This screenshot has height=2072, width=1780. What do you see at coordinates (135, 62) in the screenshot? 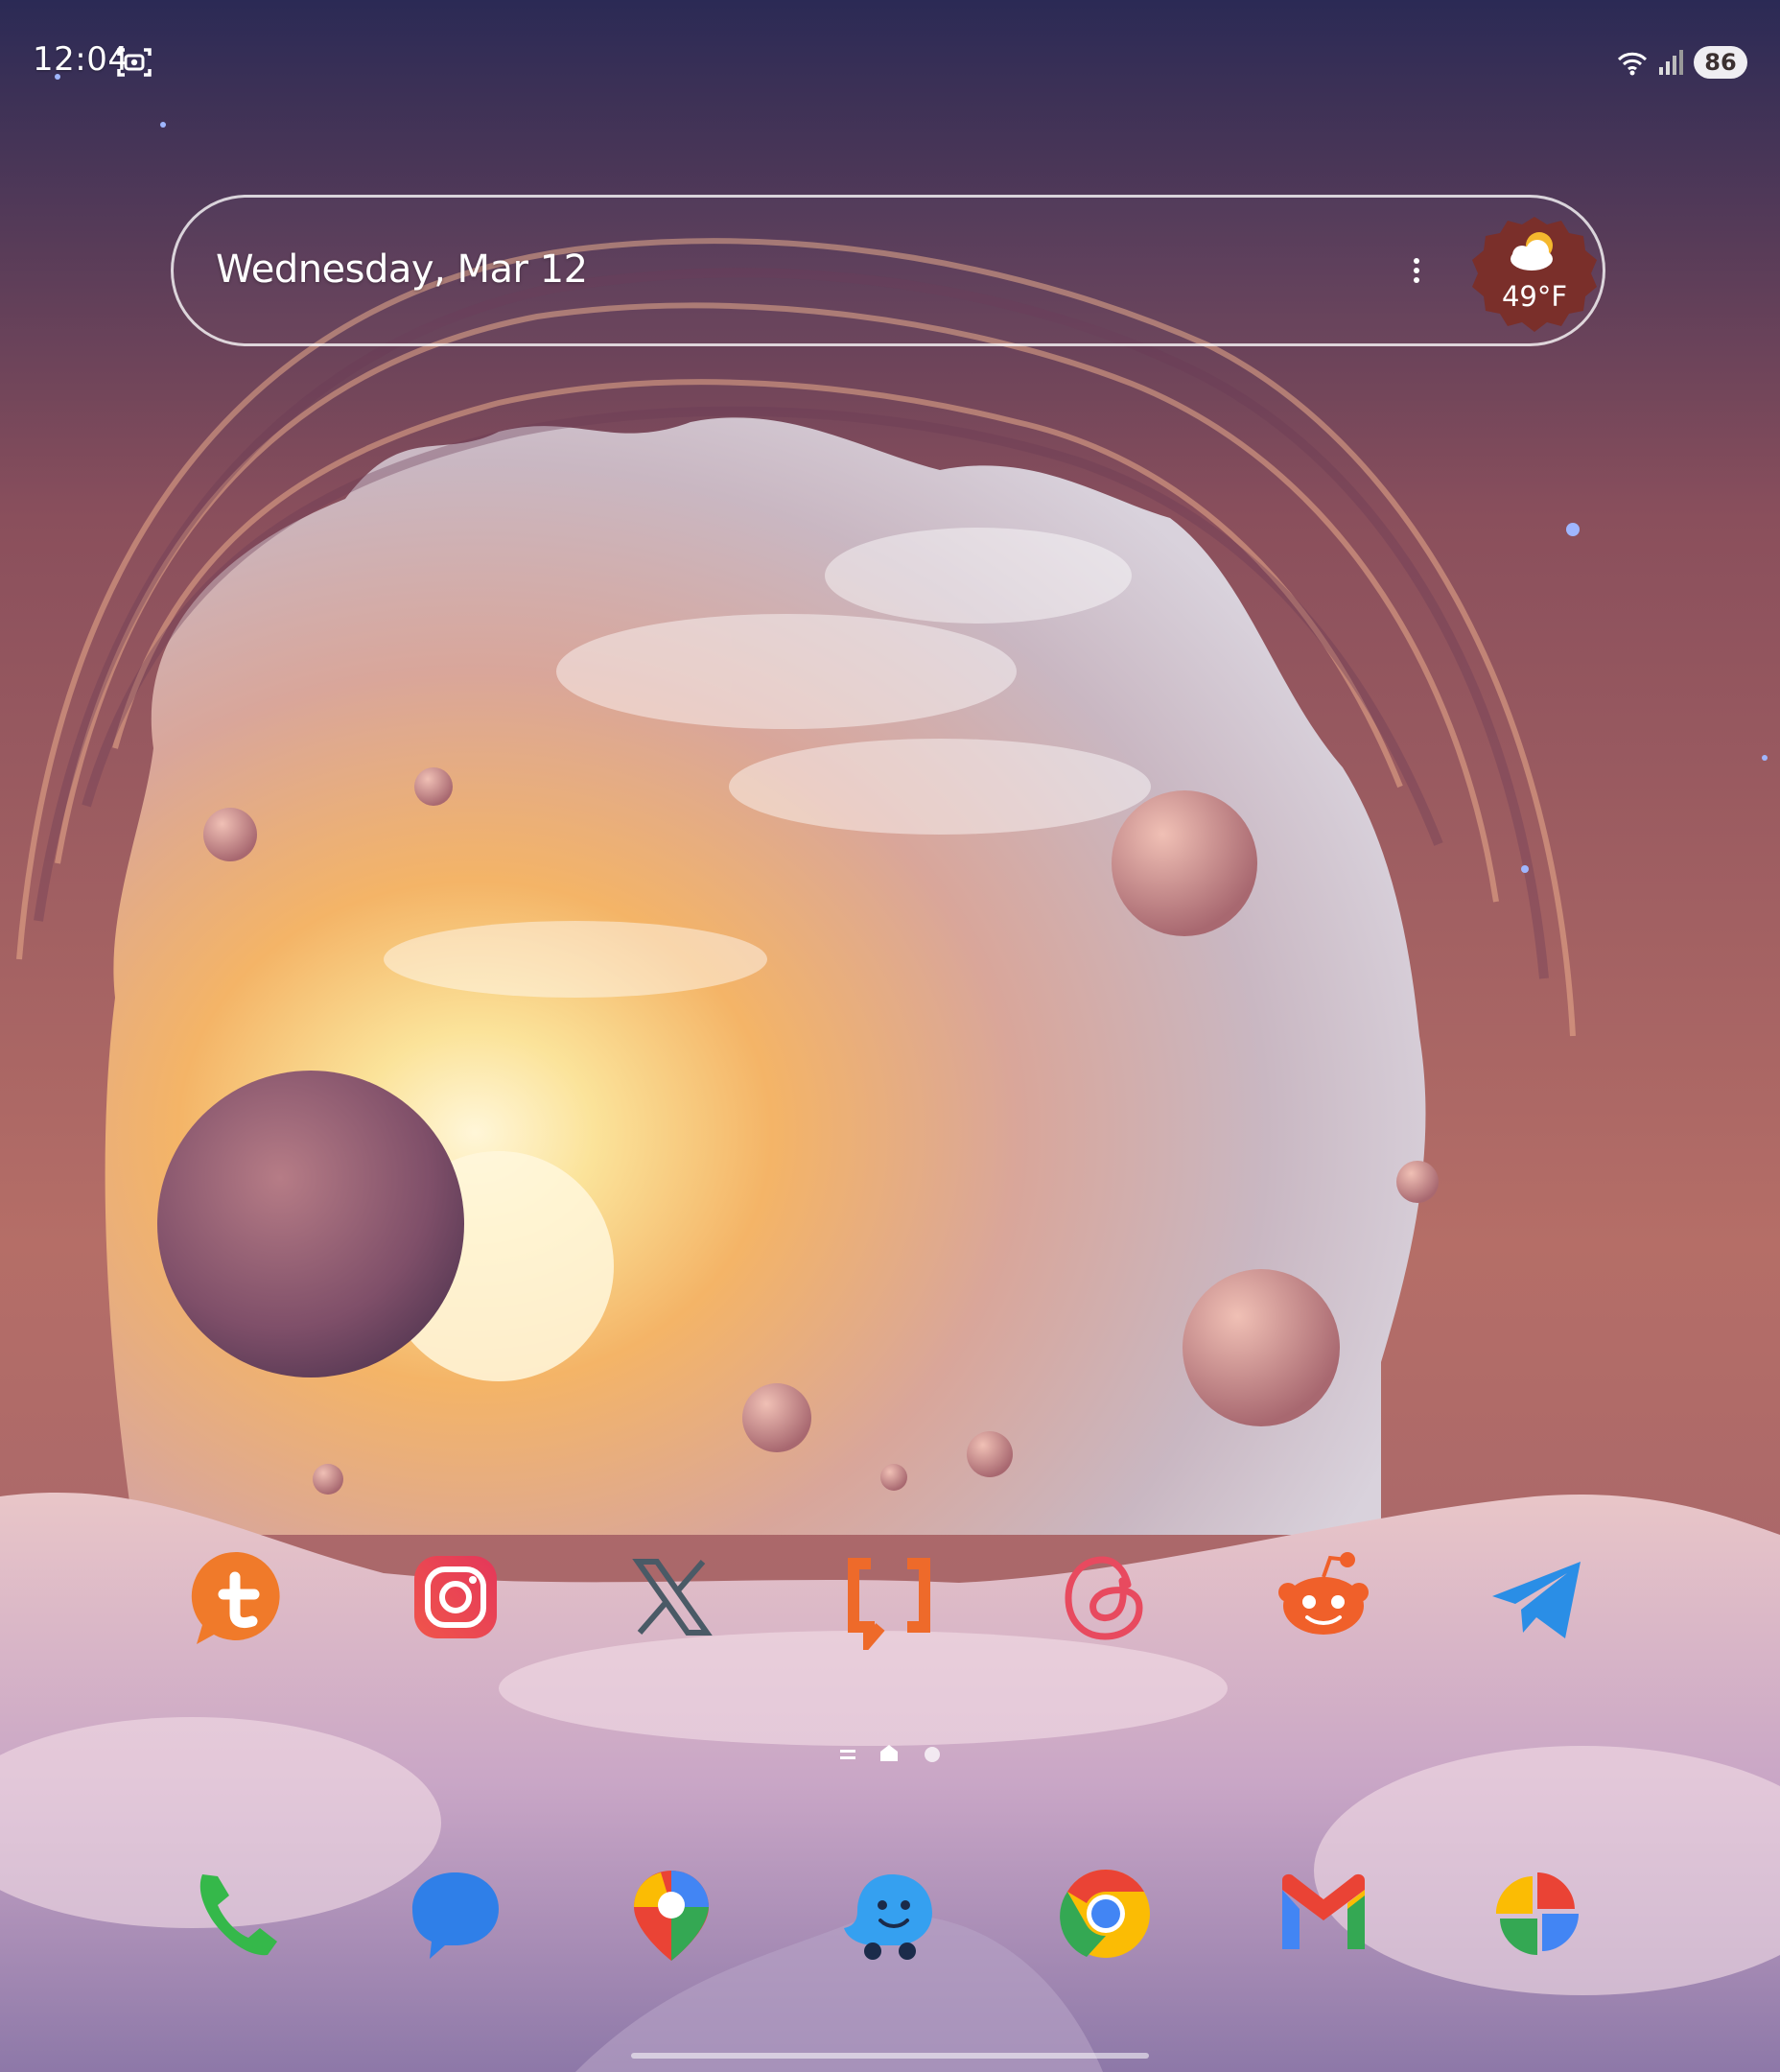
I see `screenshot-icon` at bounding box center [135, 62].